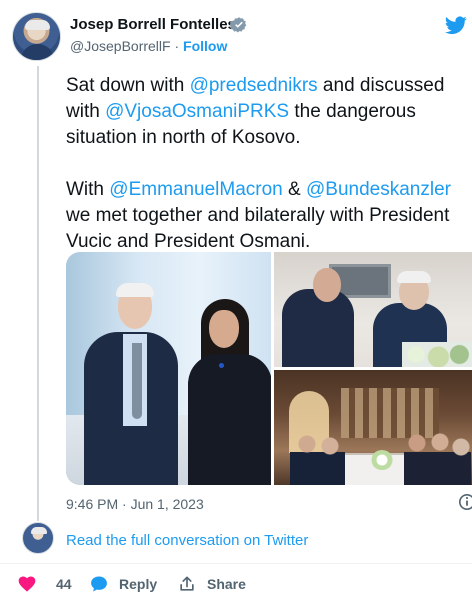 The width and height of the screenshot is (472, 600). Describe the element at coordinates (437, 457) in the screenshot. I see `photo-delegation-right` at that location.